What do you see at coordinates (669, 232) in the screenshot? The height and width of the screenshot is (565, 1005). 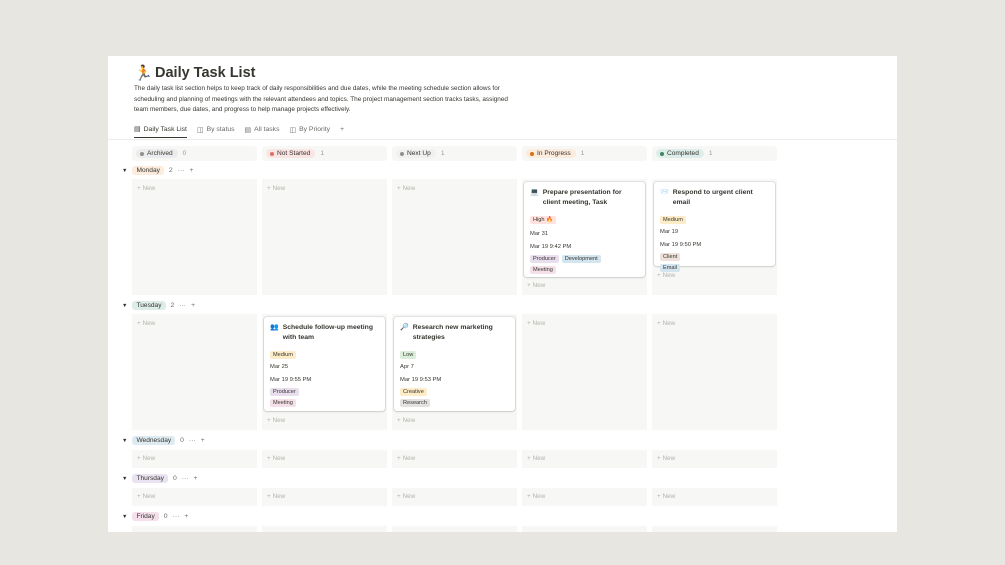 I see `due-date: Mar 19` at bounding box center [669, 232].